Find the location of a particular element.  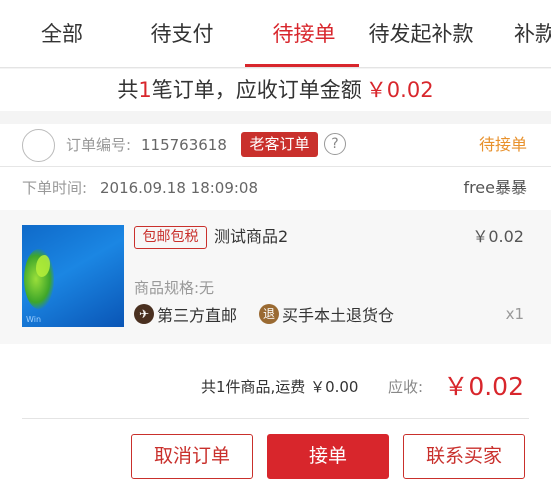

contact-buyer-button: 联系买家 is located at coordinates (464, 456).